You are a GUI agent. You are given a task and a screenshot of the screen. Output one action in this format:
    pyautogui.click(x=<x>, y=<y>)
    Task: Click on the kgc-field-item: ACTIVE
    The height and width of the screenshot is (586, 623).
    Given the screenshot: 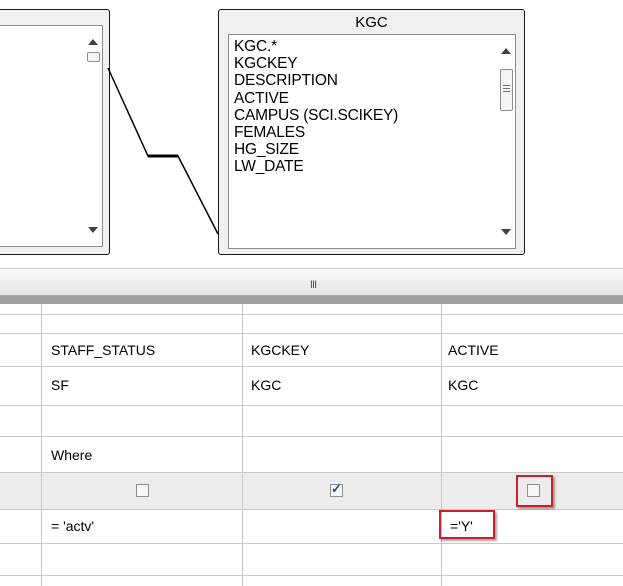 What is the action you would take?
    pyautogui.click(x=316, y=98)
    